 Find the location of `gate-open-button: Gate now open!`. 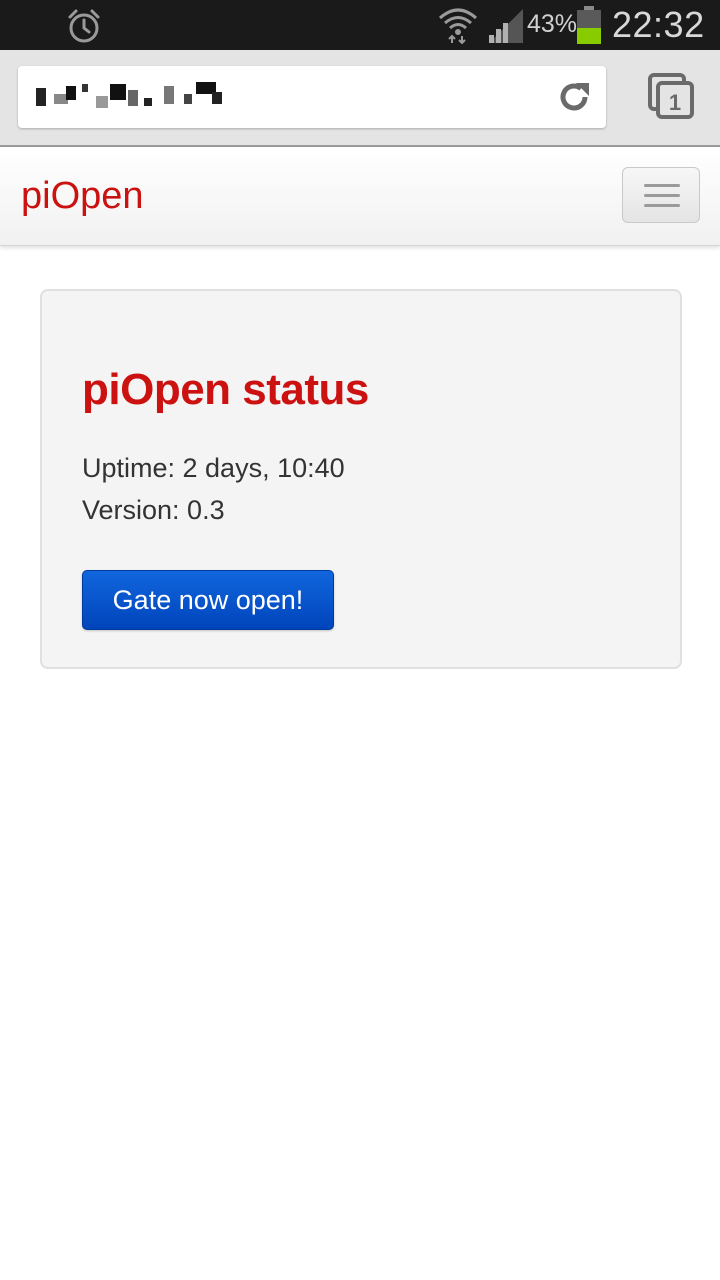

gate-open-button: Gate now open! is located at coordinates (208, 600).